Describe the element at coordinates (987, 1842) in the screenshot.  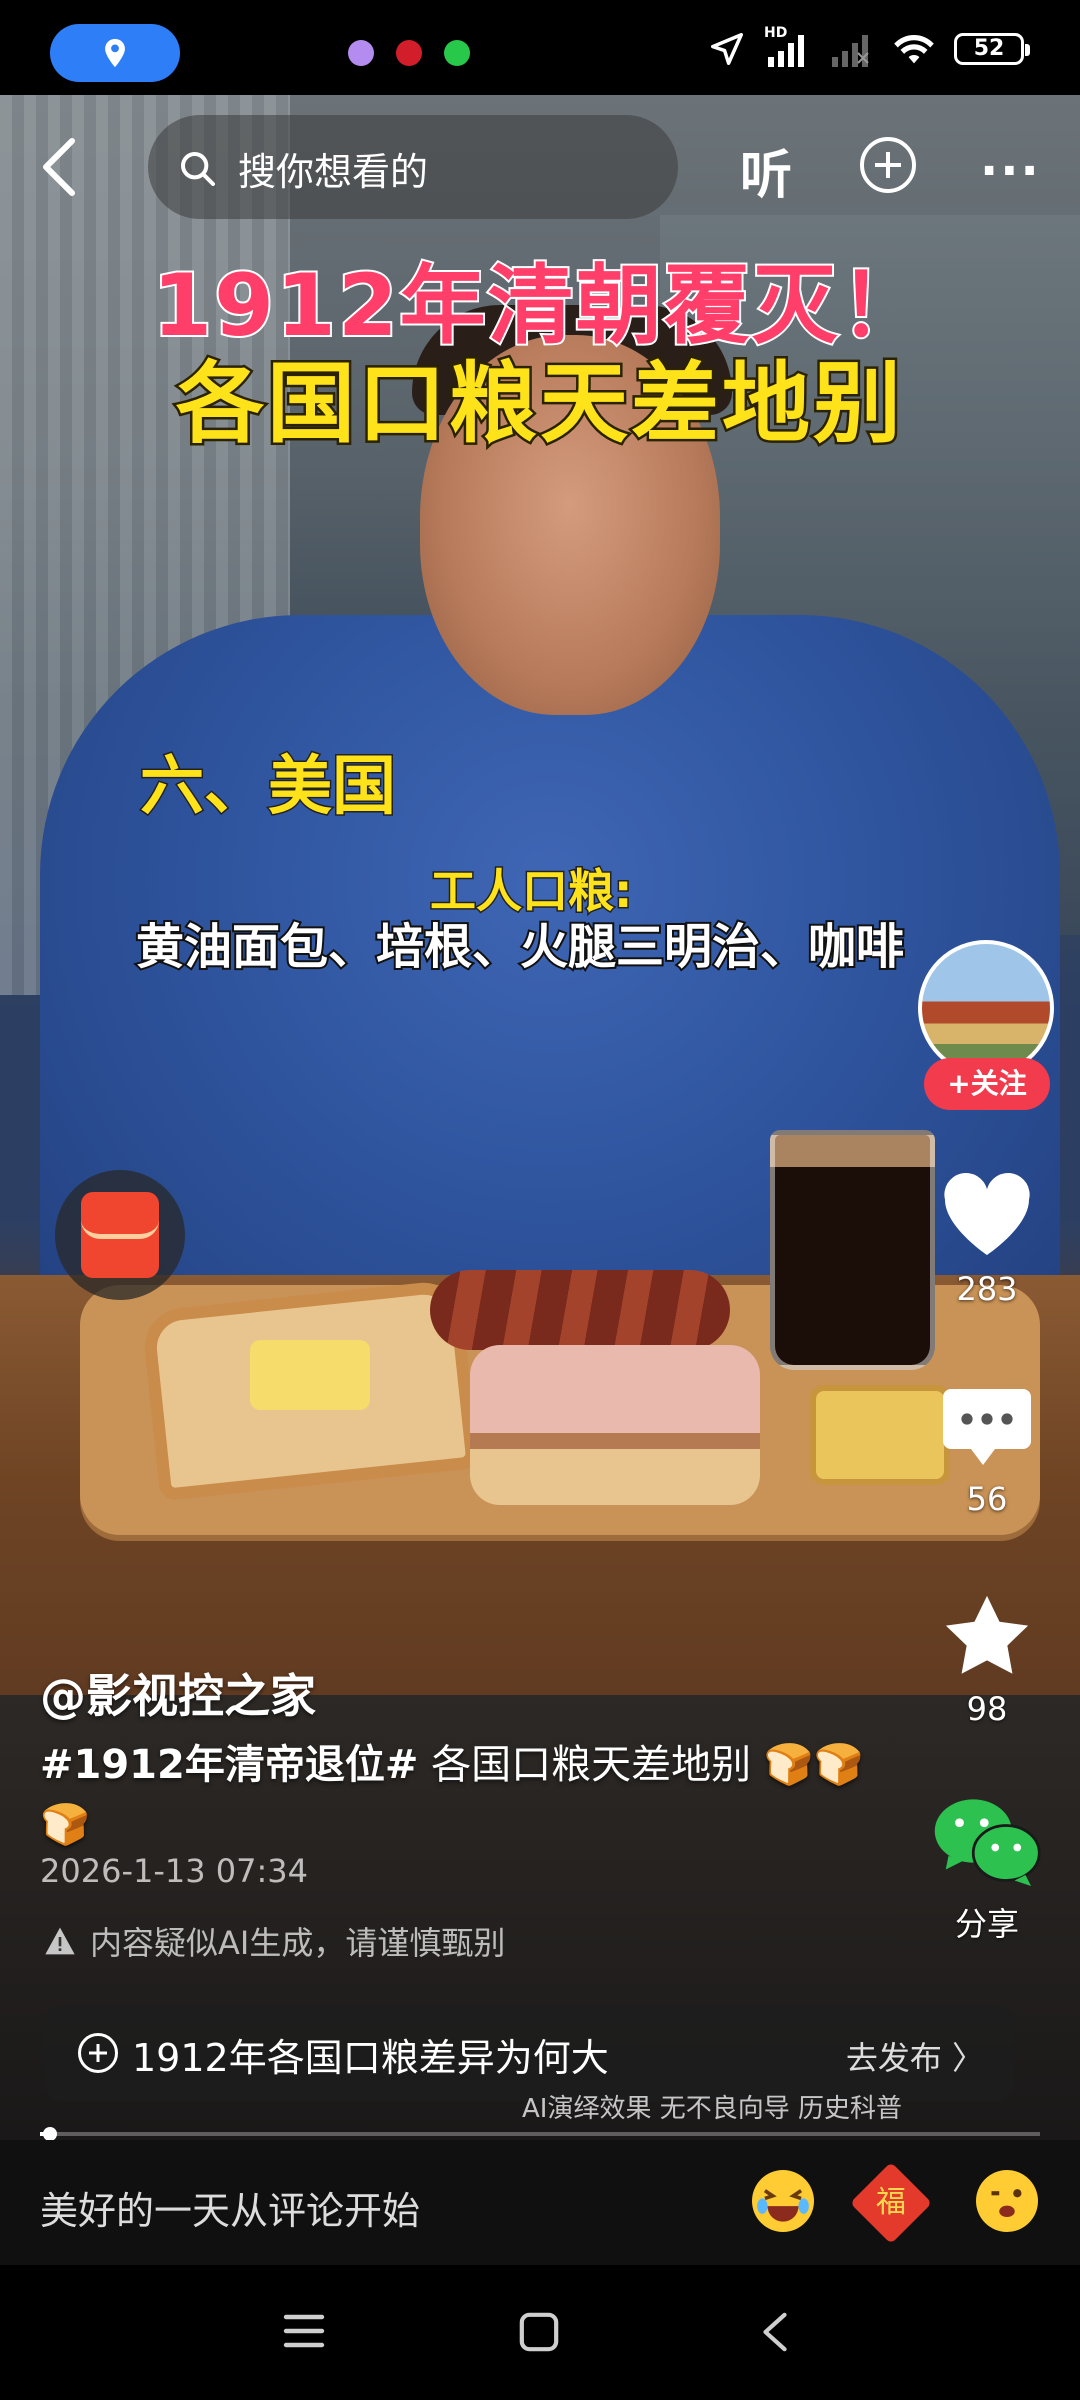
I see `wechat-icon` at that location.